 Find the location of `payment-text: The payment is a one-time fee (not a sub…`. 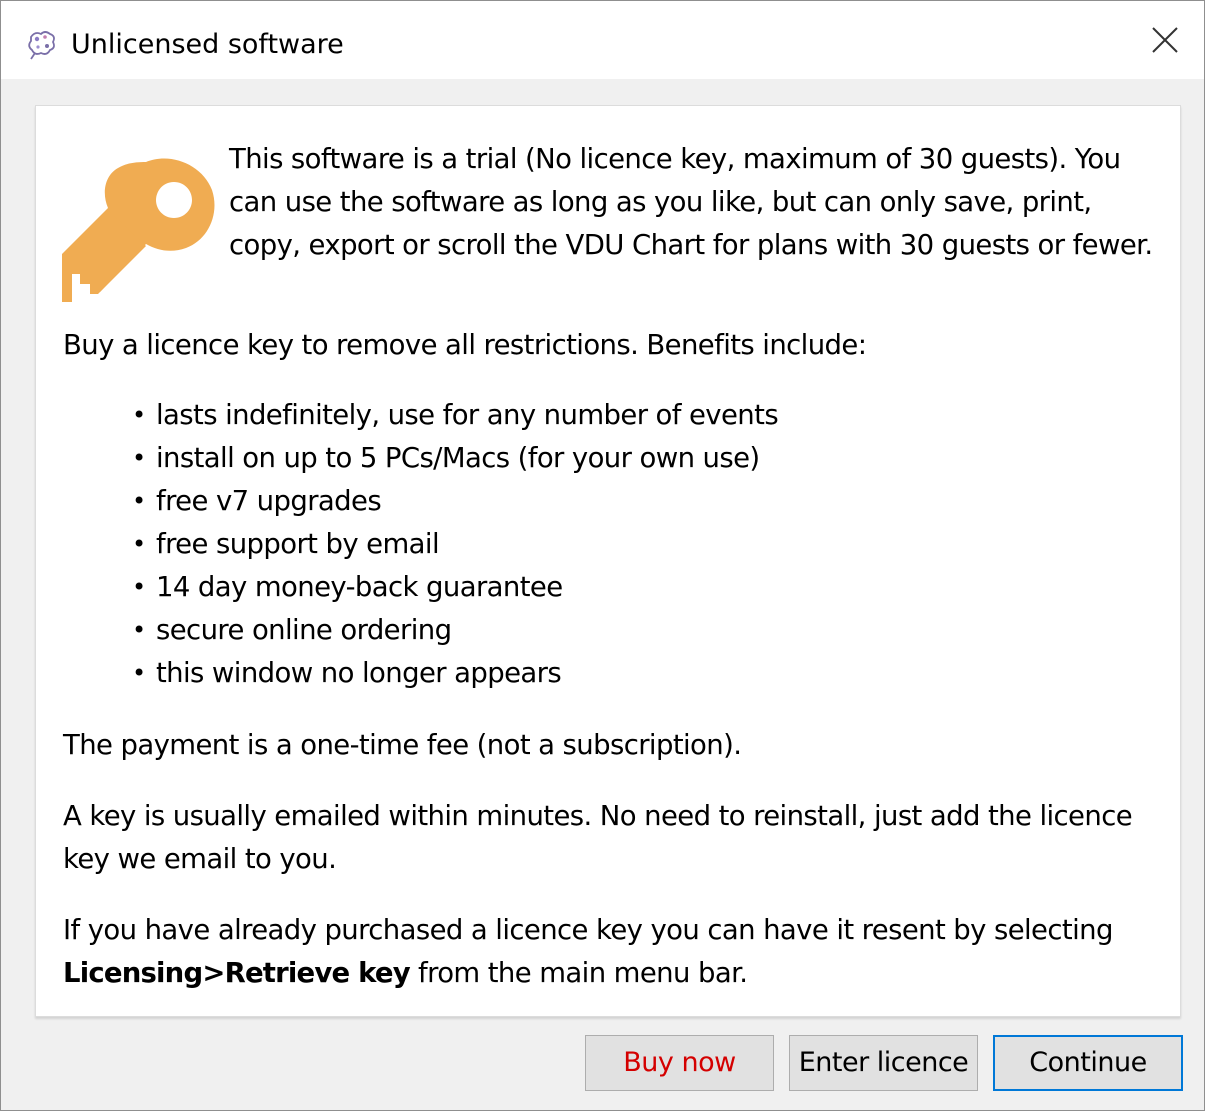

payment-text: The payment is a one-time fee (not a sub… is located at coordinates (402, 745).